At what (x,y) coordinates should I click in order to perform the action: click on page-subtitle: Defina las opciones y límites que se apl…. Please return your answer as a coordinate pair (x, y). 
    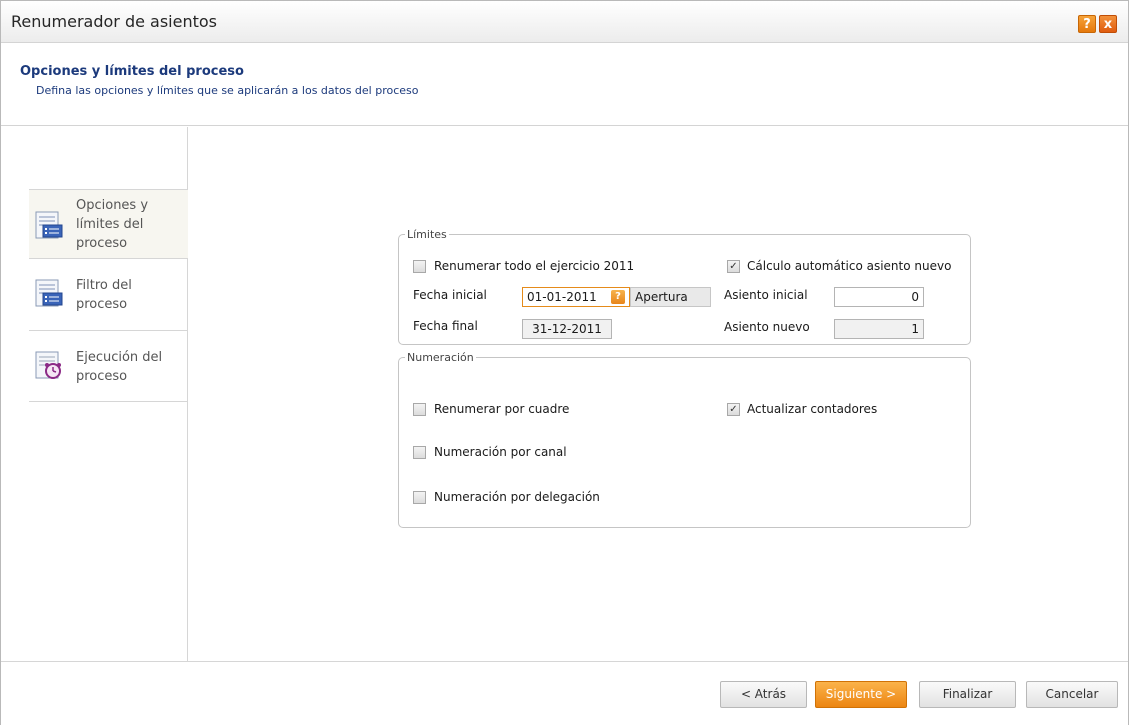
    Looking at the image, I should click on (227, 90).